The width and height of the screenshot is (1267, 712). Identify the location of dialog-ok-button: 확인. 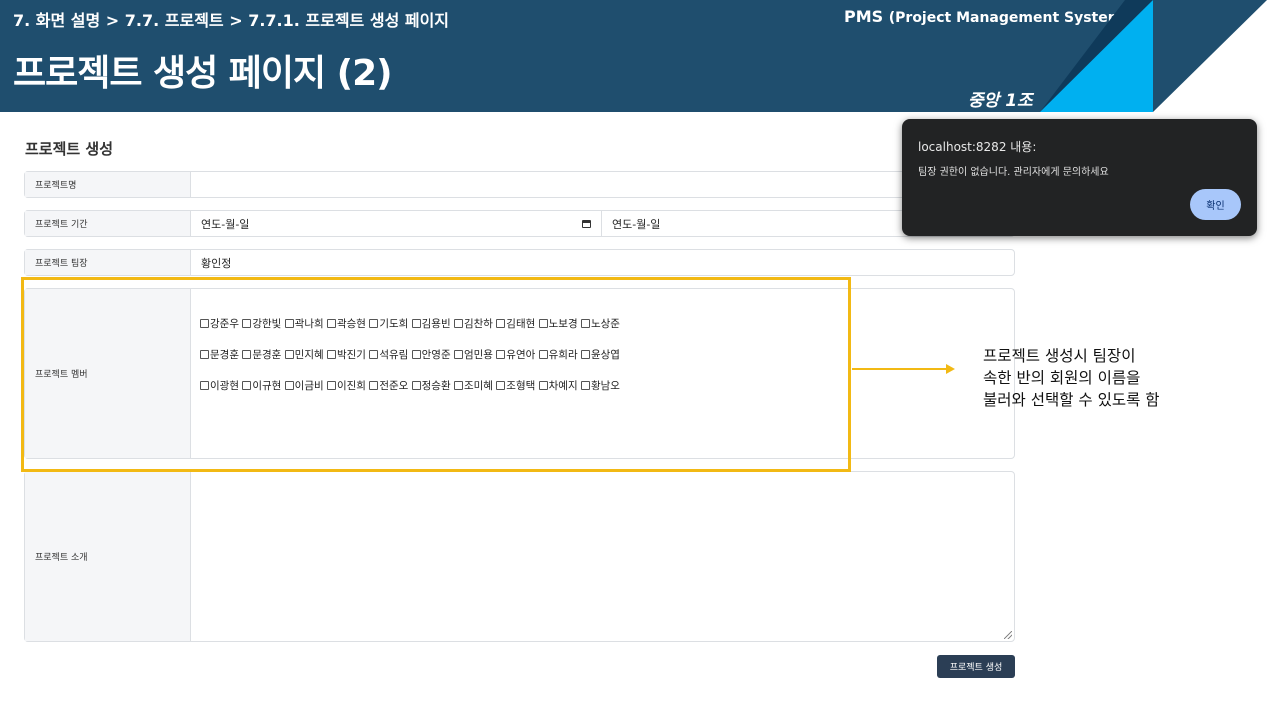
(1215, 204).